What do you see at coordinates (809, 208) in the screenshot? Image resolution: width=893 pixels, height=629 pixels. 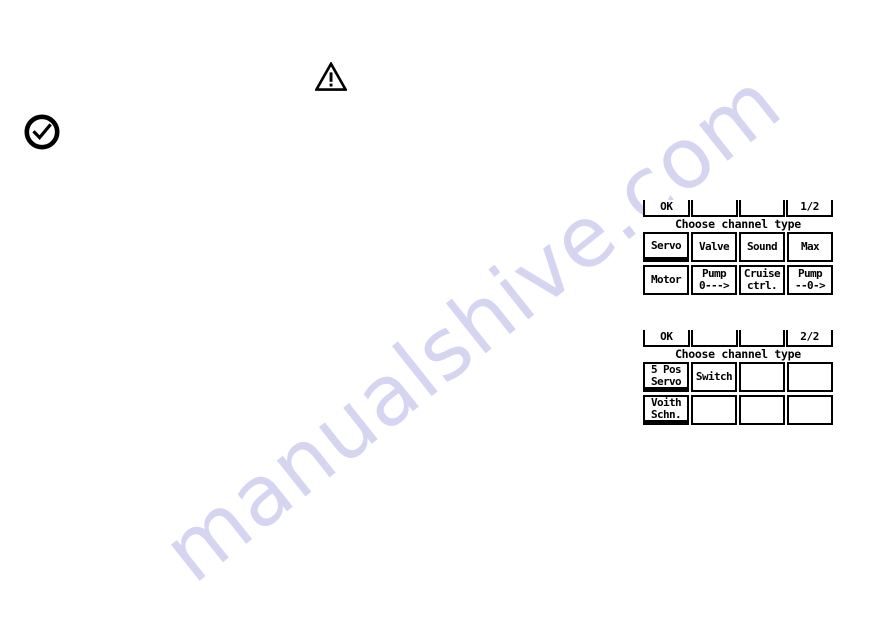 I see `softkey-page-indicator: 1/2` at bounding box center [809, 208].